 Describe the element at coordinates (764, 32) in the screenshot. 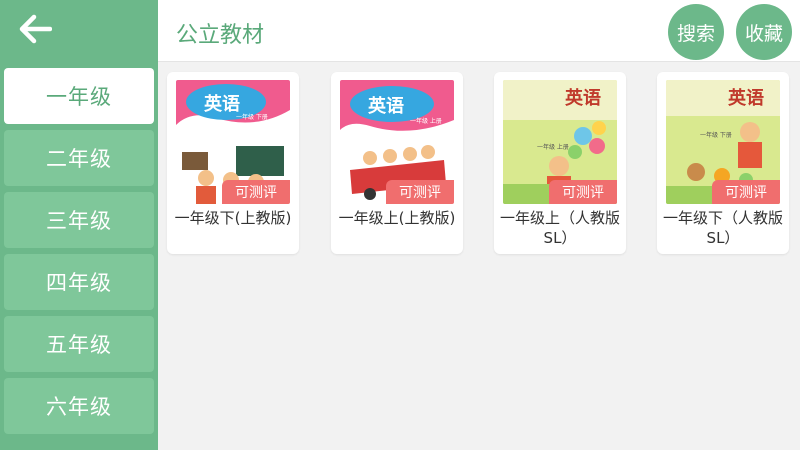

I see `favorites-button: 收藏` at that location.